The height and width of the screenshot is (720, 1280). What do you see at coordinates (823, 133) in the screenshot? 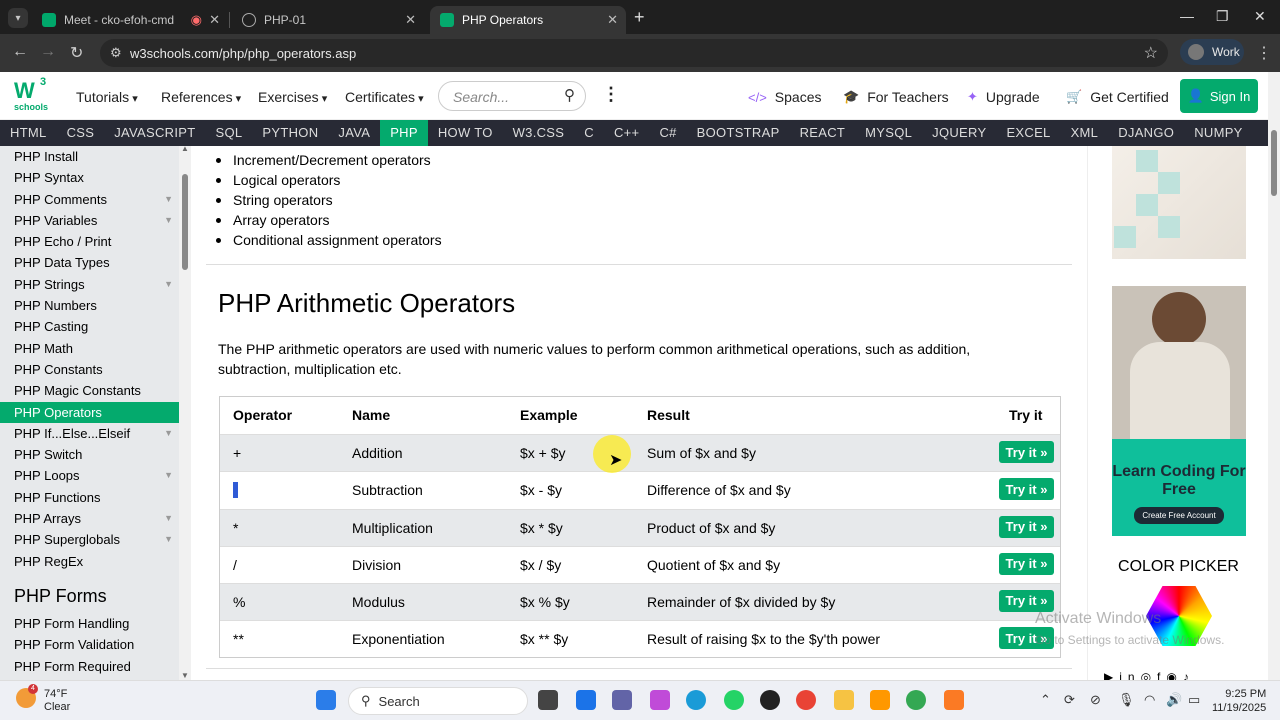
I see `topnav-react: REACT` at bounding box center [823, 133].